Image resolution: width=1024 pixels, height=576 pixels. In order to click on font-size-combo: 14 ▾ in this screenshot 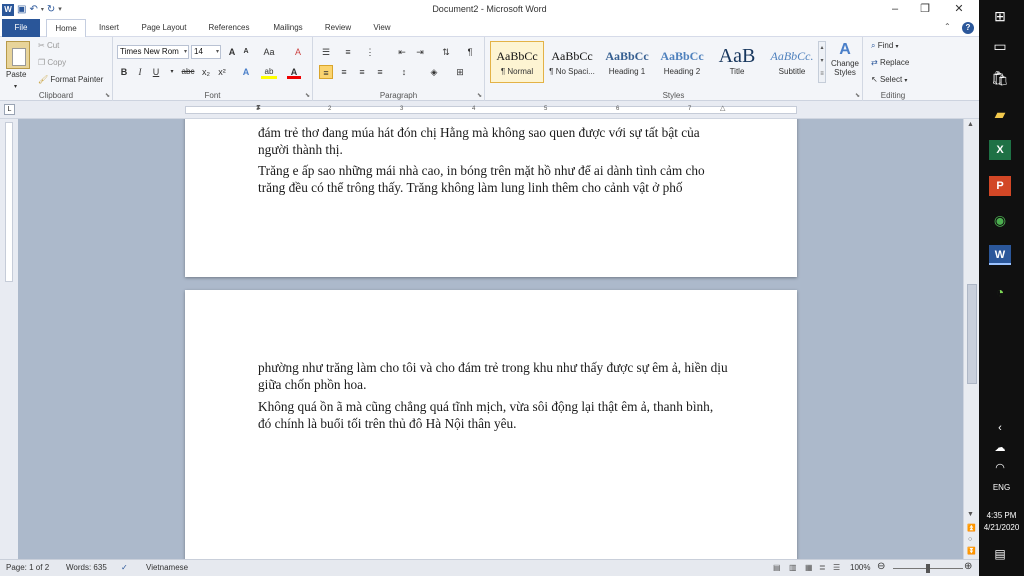, I will do `click(206, 52)`.